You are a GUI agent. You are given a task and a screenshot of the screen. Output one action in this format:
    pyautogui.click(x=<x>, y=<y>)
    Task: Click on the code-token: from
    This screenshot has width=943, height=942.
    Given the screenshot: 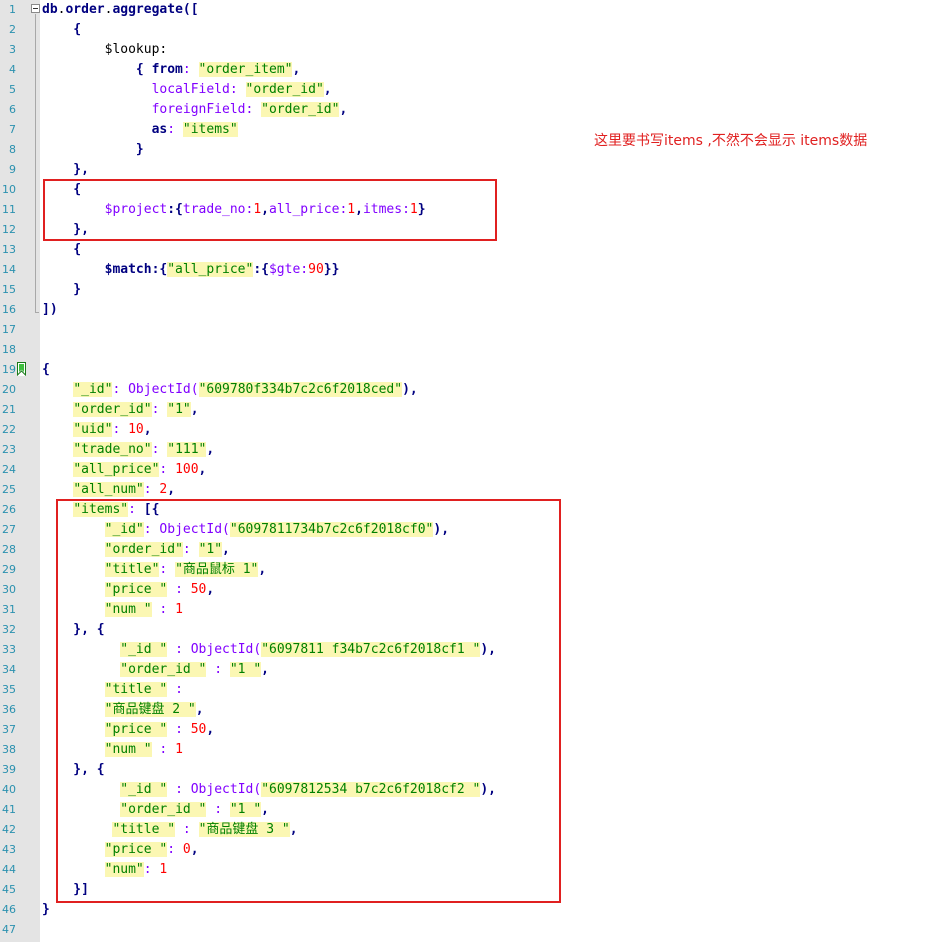 What is the action you would take?
    pyautogui.click(x=167, y=69)
    